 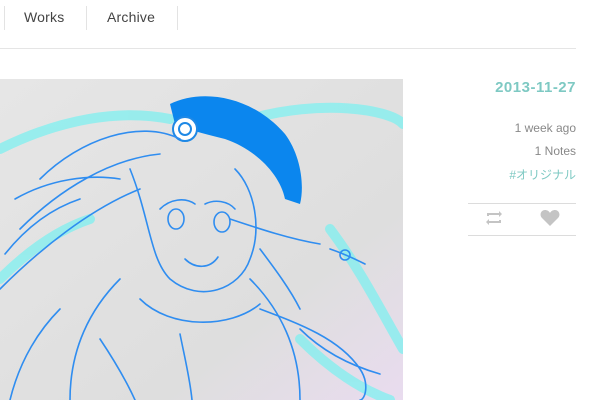 I want to click on relative-time: 1 week ago, so click(x=545, y=128).